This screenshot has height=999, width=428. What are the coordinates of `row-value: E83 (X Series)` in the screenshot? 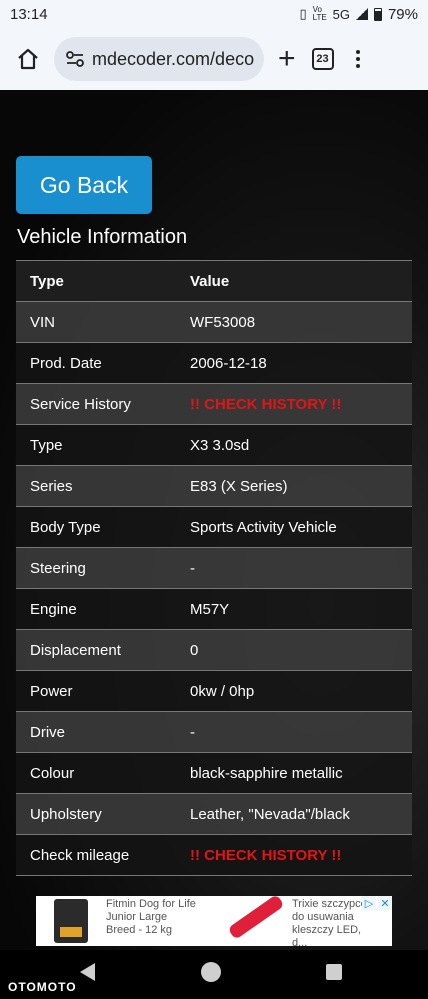 It's located at (294, 486).